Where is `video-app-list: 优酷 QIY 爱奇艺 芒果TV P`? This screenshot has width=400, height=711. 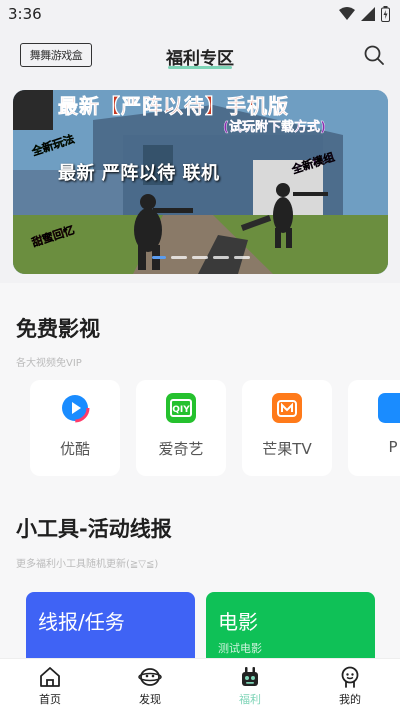
video-app-list: 优酷 QIY 爱奇艺 芒果TV P is located at coordinates (215, 428).